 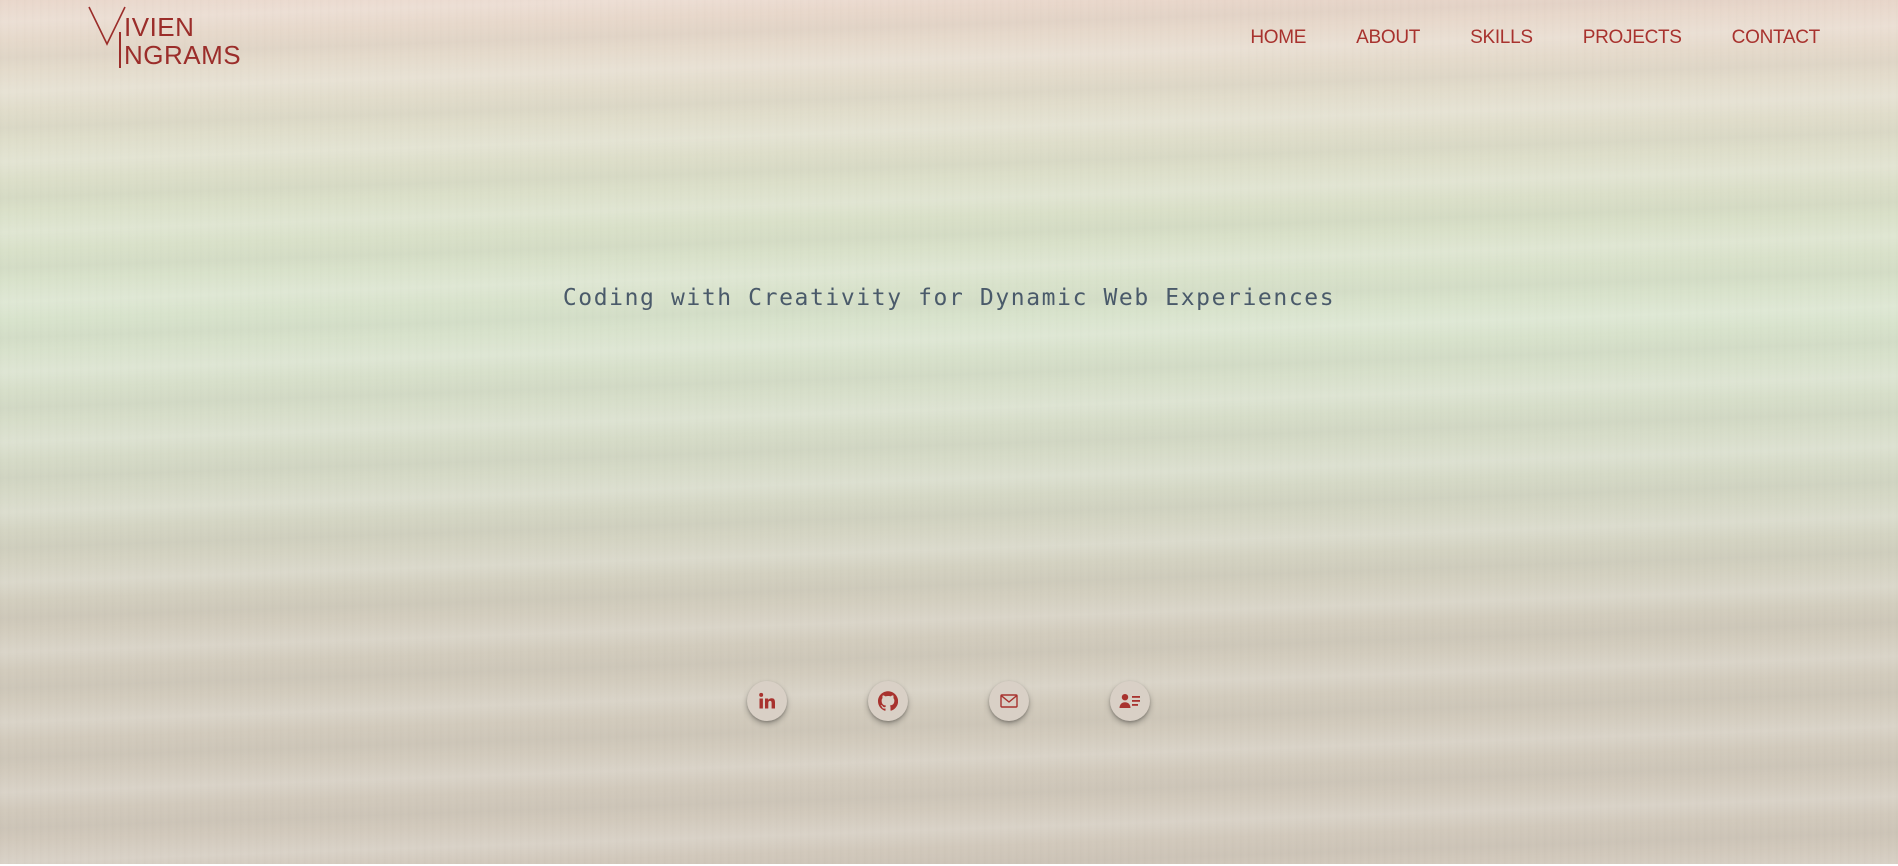 What do you see at coordinates (1278, 38) in the screenshot?
I see `nav-home: HOME` at bounding box center [1278, 38].